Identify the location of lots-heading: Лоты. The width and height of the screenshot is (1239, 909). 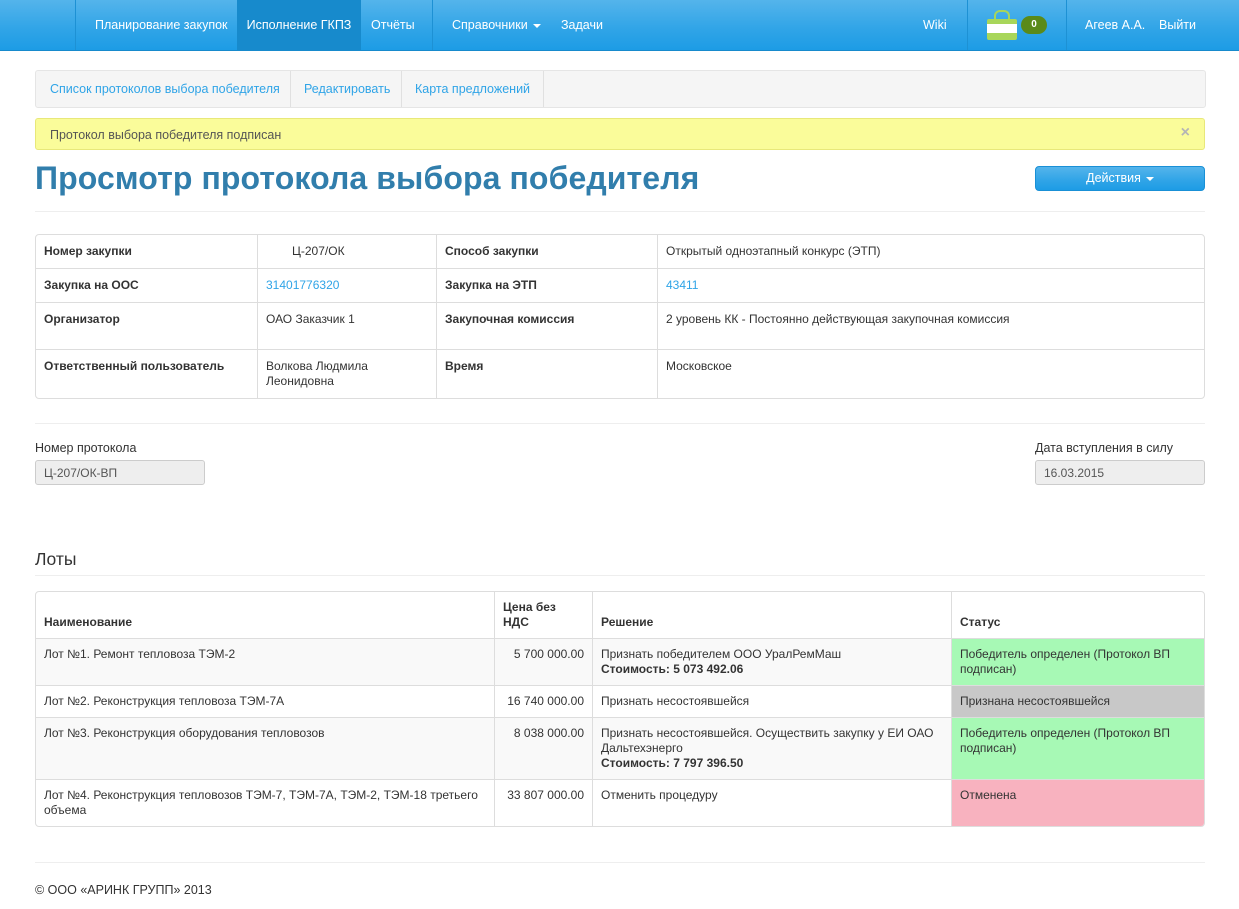
(56, 559).